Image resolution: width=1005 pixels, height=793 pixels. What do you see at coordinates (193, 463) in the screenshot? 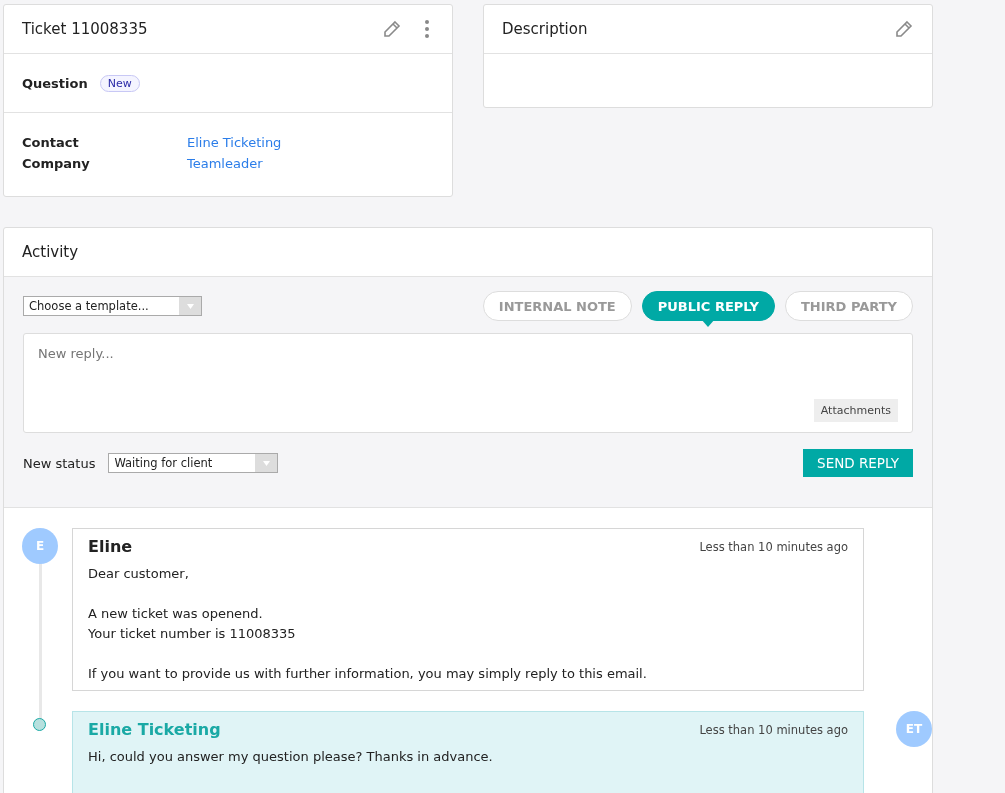
I see `status-dropdown: Waiting for client` at bounding box center [193, 463].